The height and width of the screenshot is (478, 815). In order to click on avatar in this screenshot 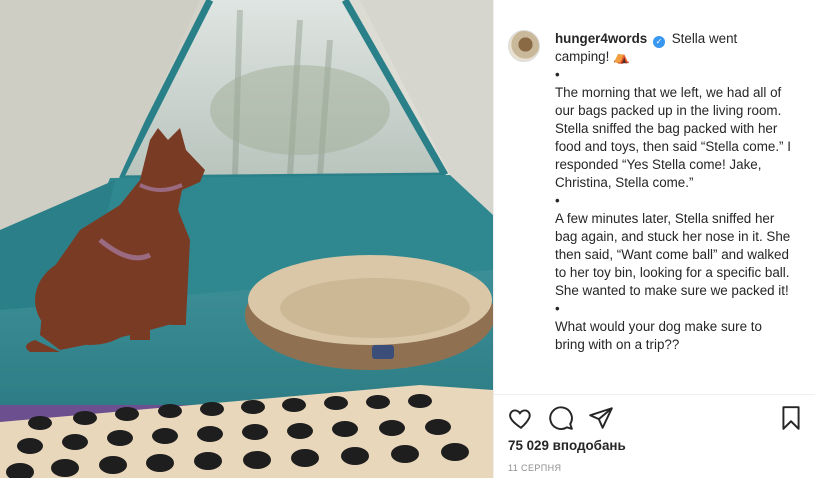, I will do `click(524, 46)`.